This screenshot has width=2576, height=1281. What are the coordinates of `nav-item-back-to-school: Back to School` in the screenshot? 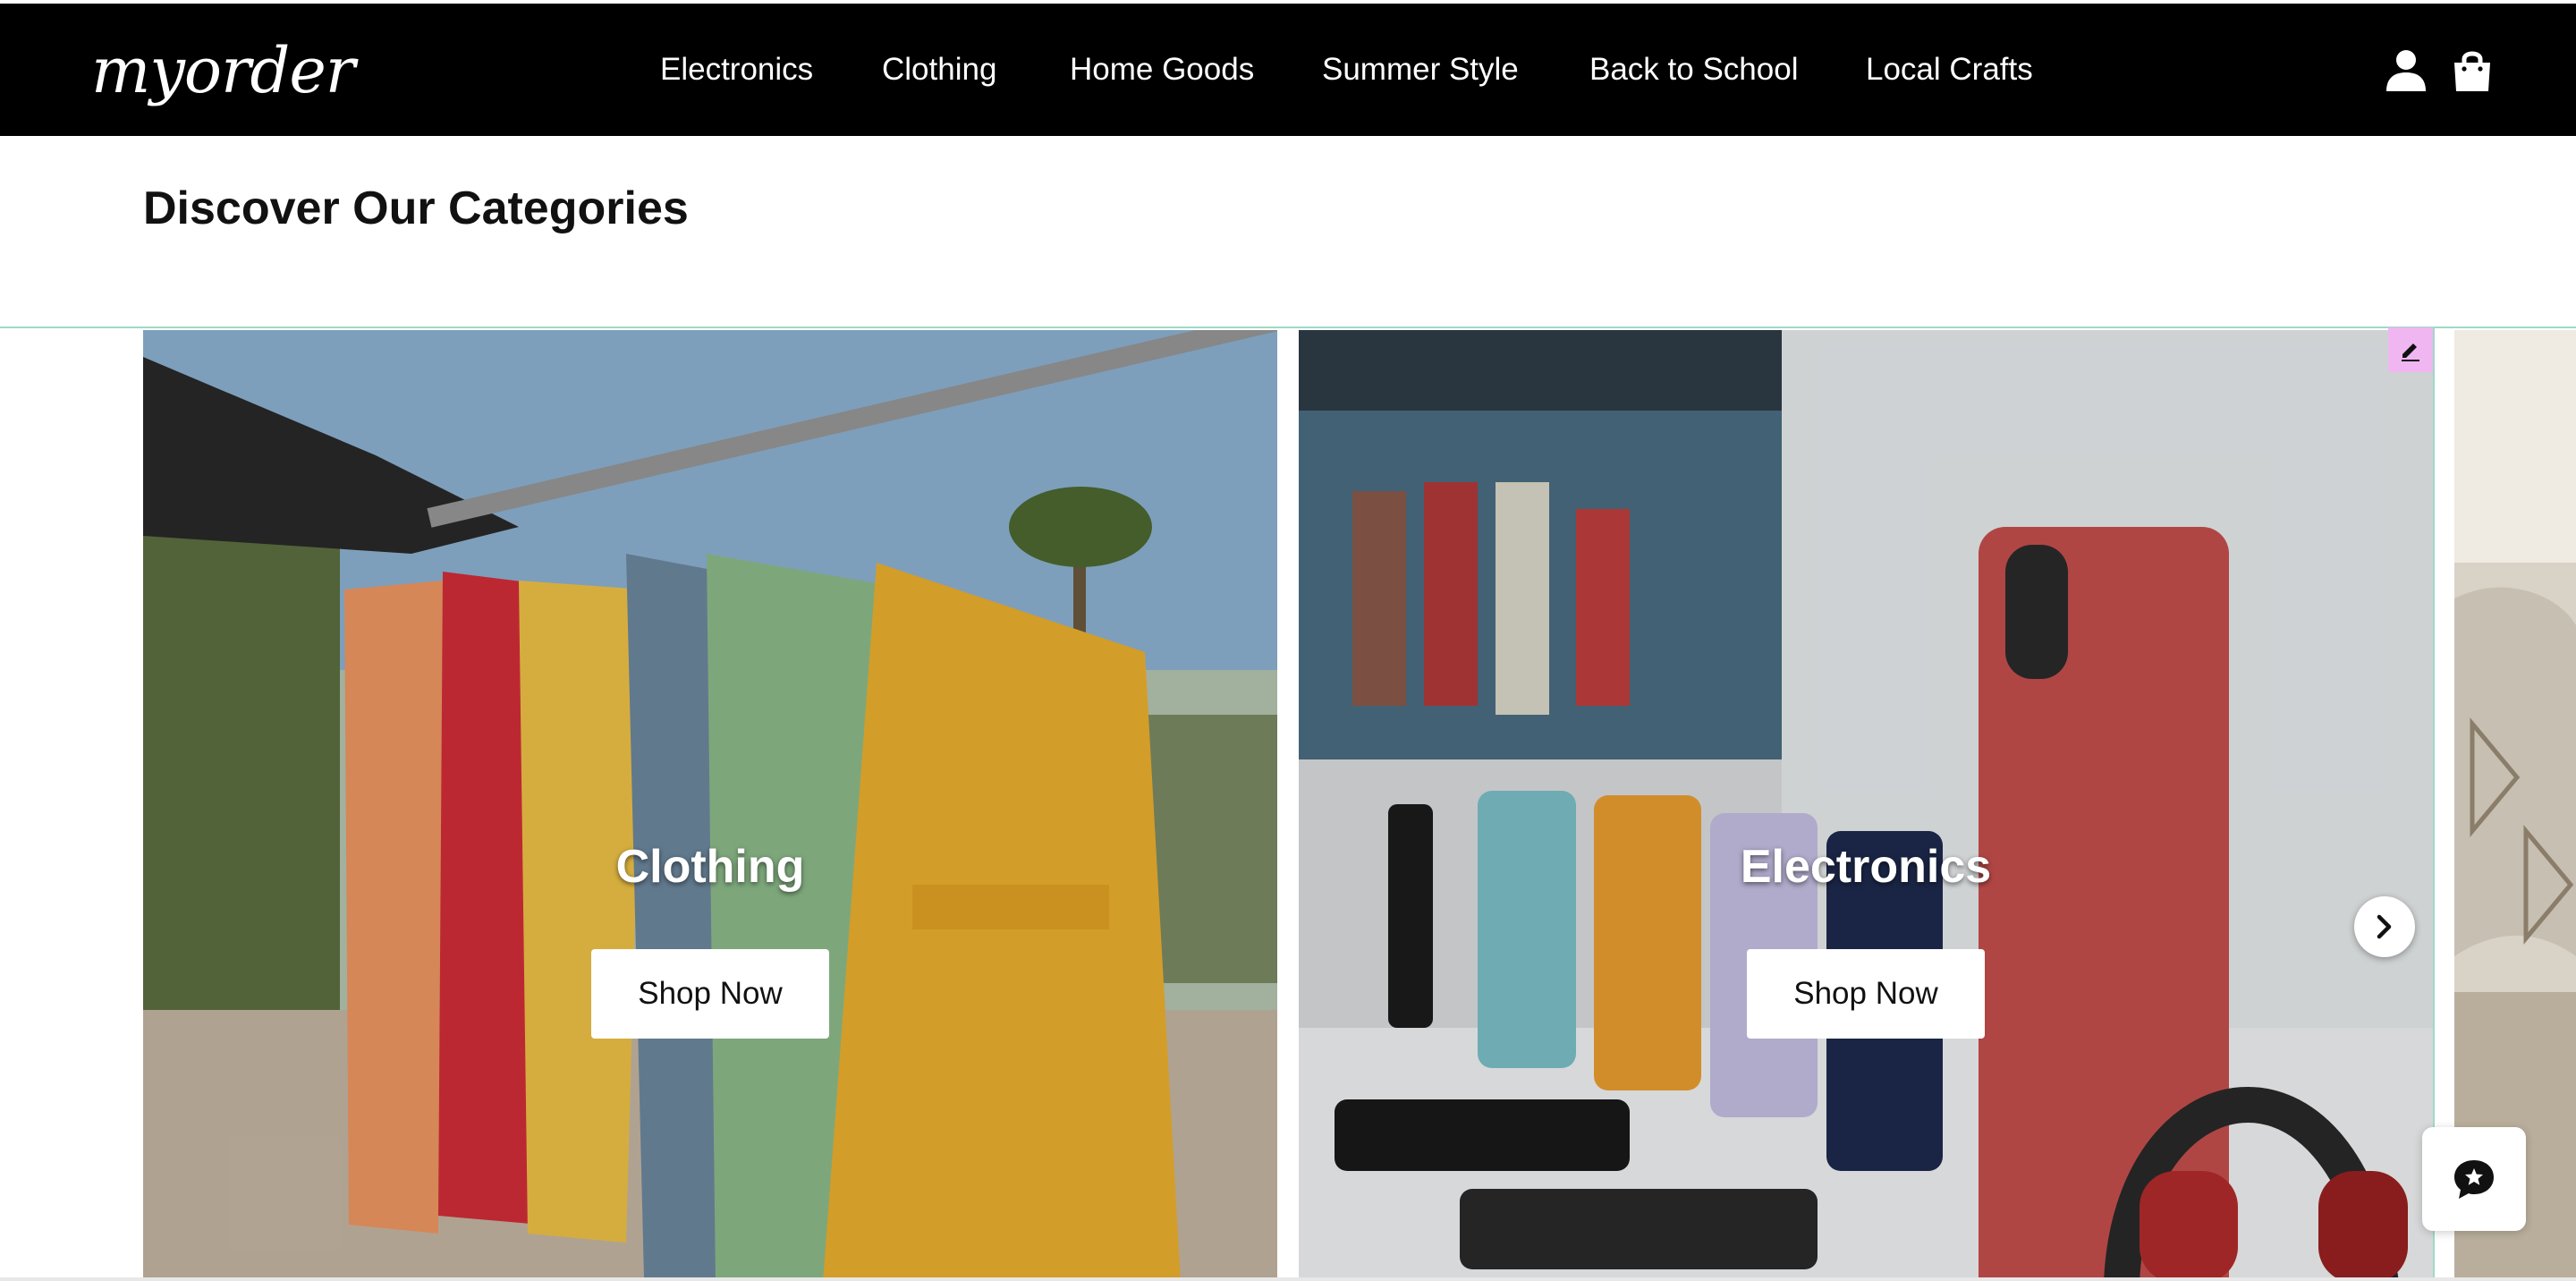 It's located at (1693, 69).